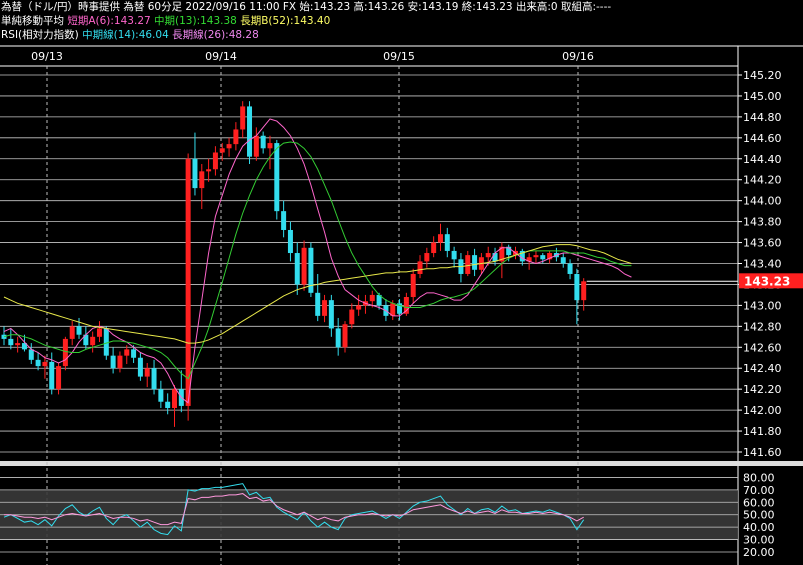 The width and height of the screenshot is (803, 565). What do you see at coordinates (762, 368) in the screenshot?
I see `price-tick-label: 142.40` at bounding box center [762, 368].